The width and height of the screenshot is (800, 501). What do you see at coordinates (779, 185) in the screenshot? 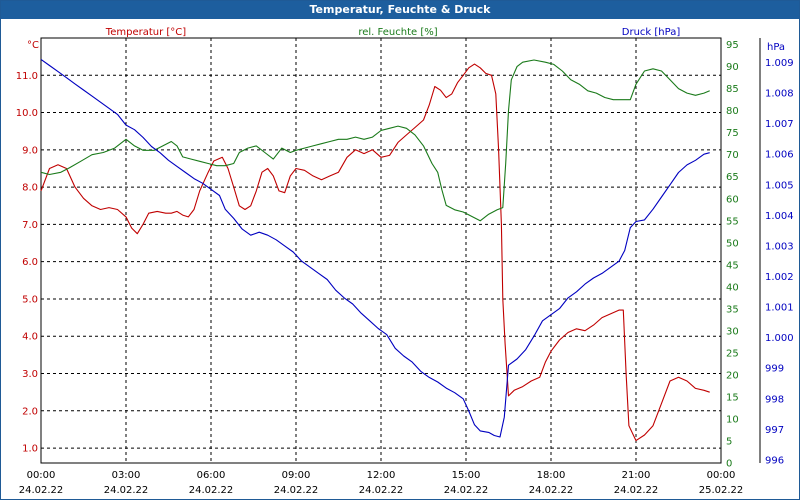
I see `pressure-tick-label: 1.005` at bounding box center [779, 185].